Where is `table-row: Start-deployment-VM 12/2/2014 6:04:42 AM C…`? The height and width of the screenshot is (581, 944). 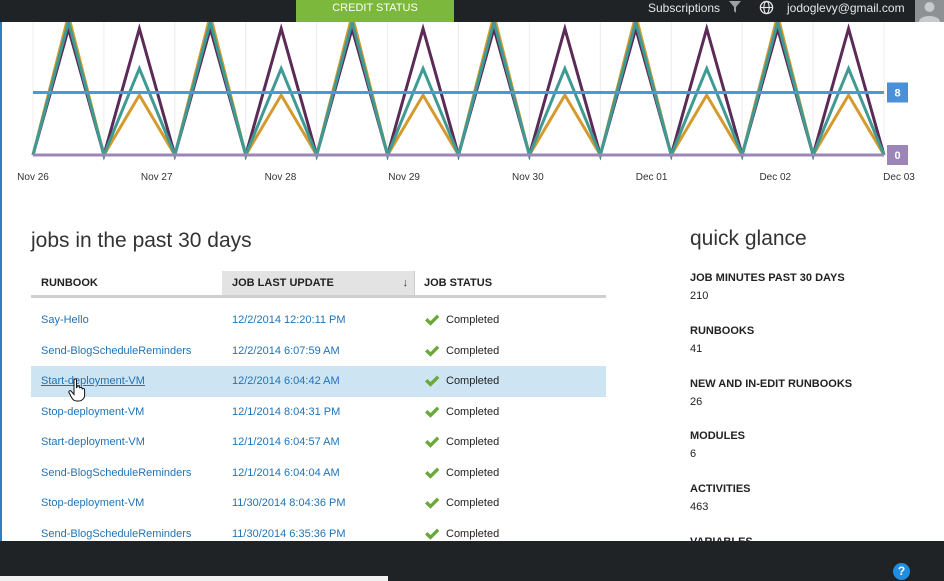
table-row: Start-deployment-VM 12/2/2014 6:04:42 AM C… is located at coordinates (318, 381).